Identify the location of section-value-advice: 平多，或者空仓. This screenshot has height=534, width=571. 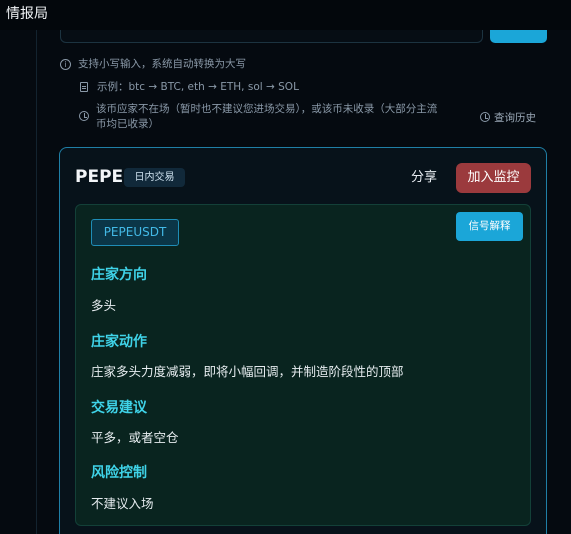
(135, 437).